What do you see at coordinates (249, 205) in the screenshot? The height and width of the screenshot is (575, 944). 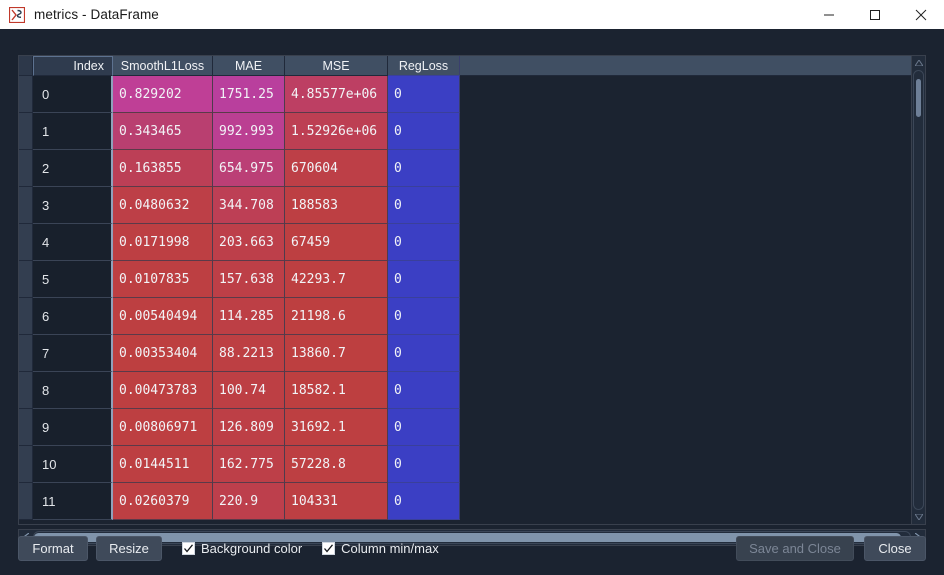 I see `cell-mae: 344.708` at bounding box center [249, 205].